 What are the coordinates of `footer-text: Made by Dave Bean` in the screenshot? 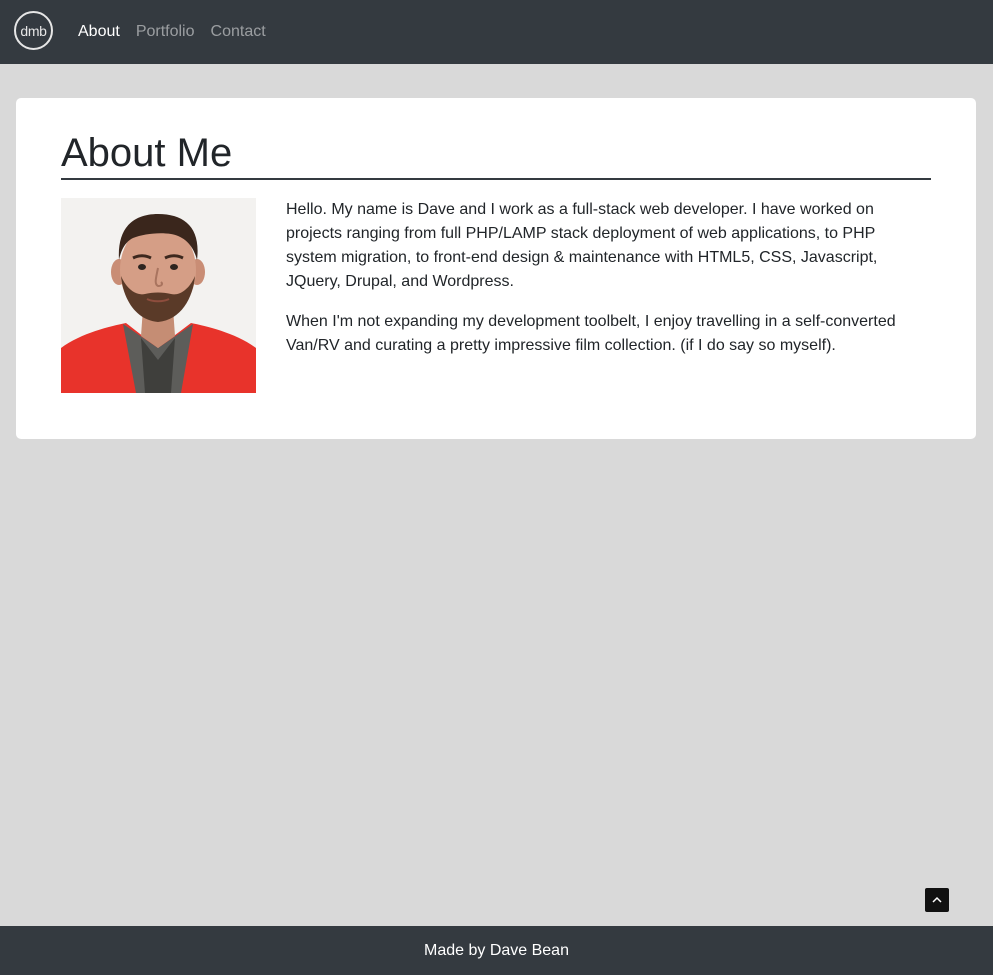 It's located at (496, 950).